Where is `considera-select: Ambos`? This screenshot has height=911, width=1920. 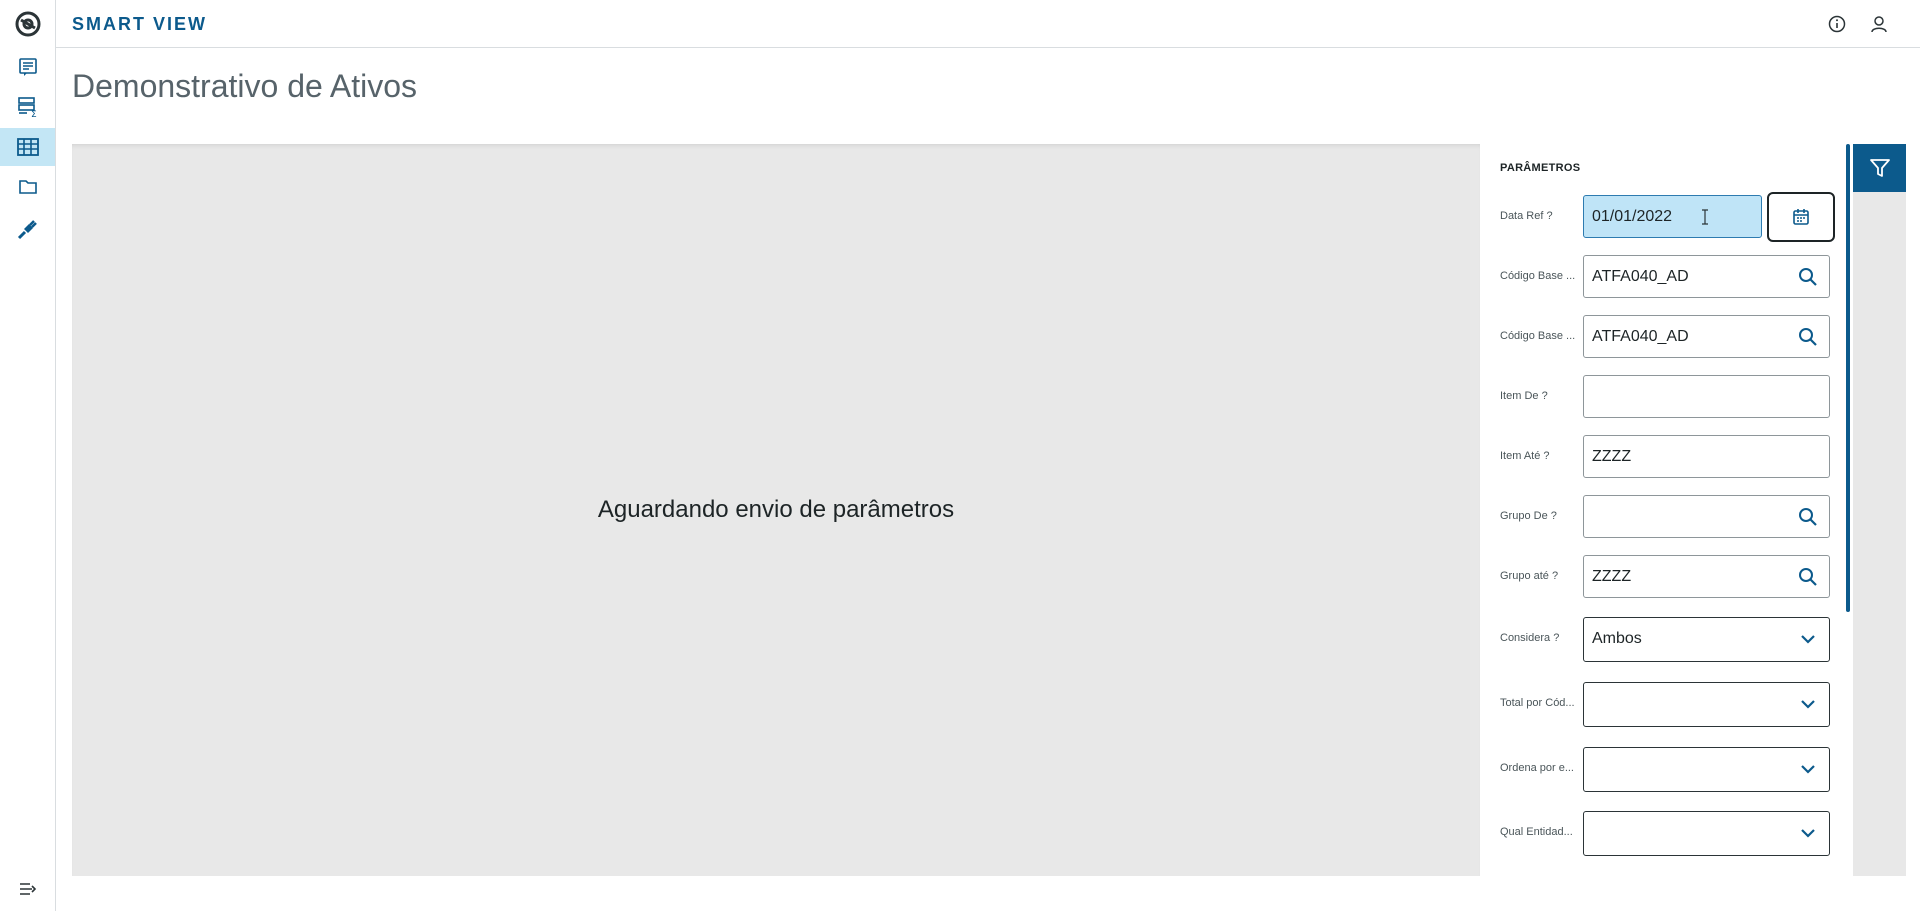
considera-select: Ambos is located at coordinates (1706, 639).